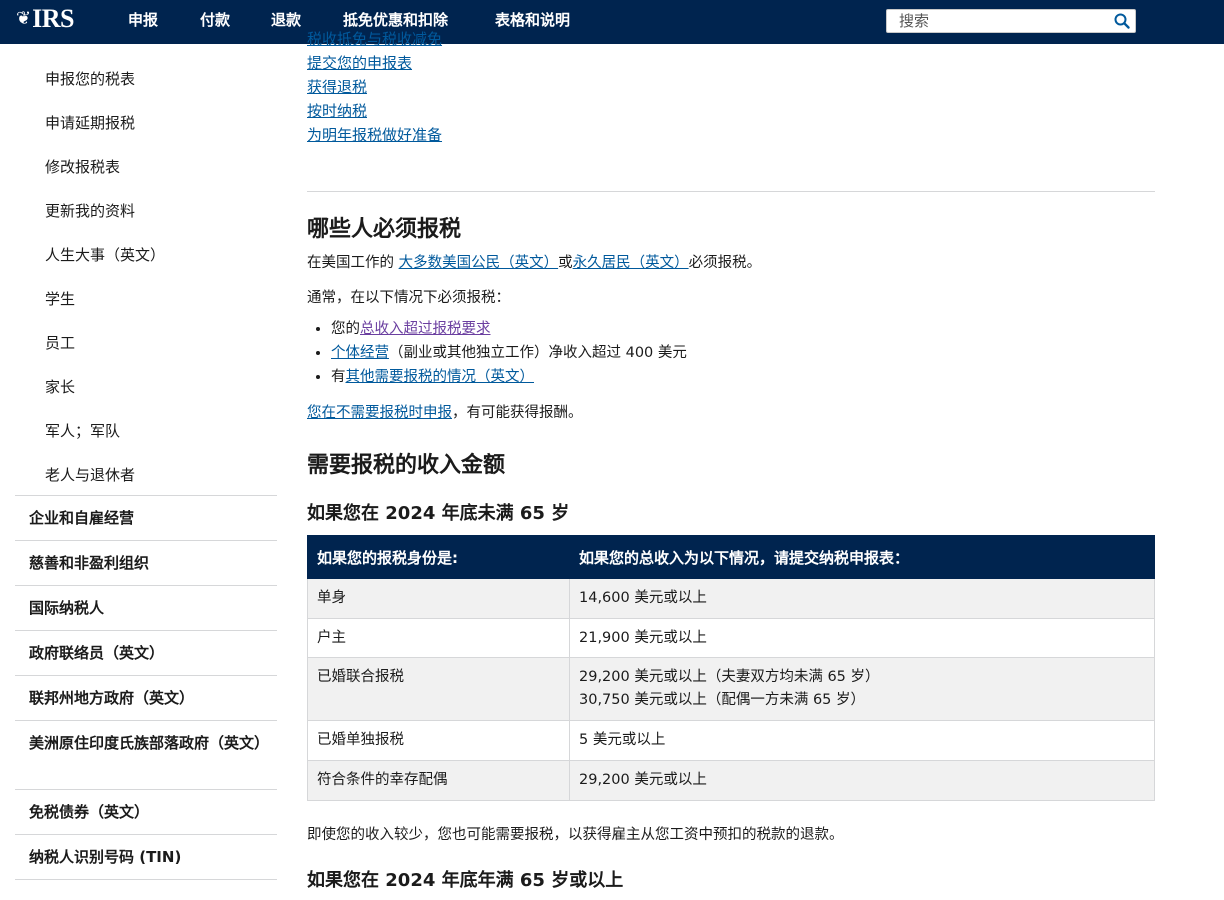 This screenshot has height=900, width=1224. Describe the element at coordinates (82, 518) in the screenshot. I see `sidebar-item-label: 企业和自雇经营` at that location.